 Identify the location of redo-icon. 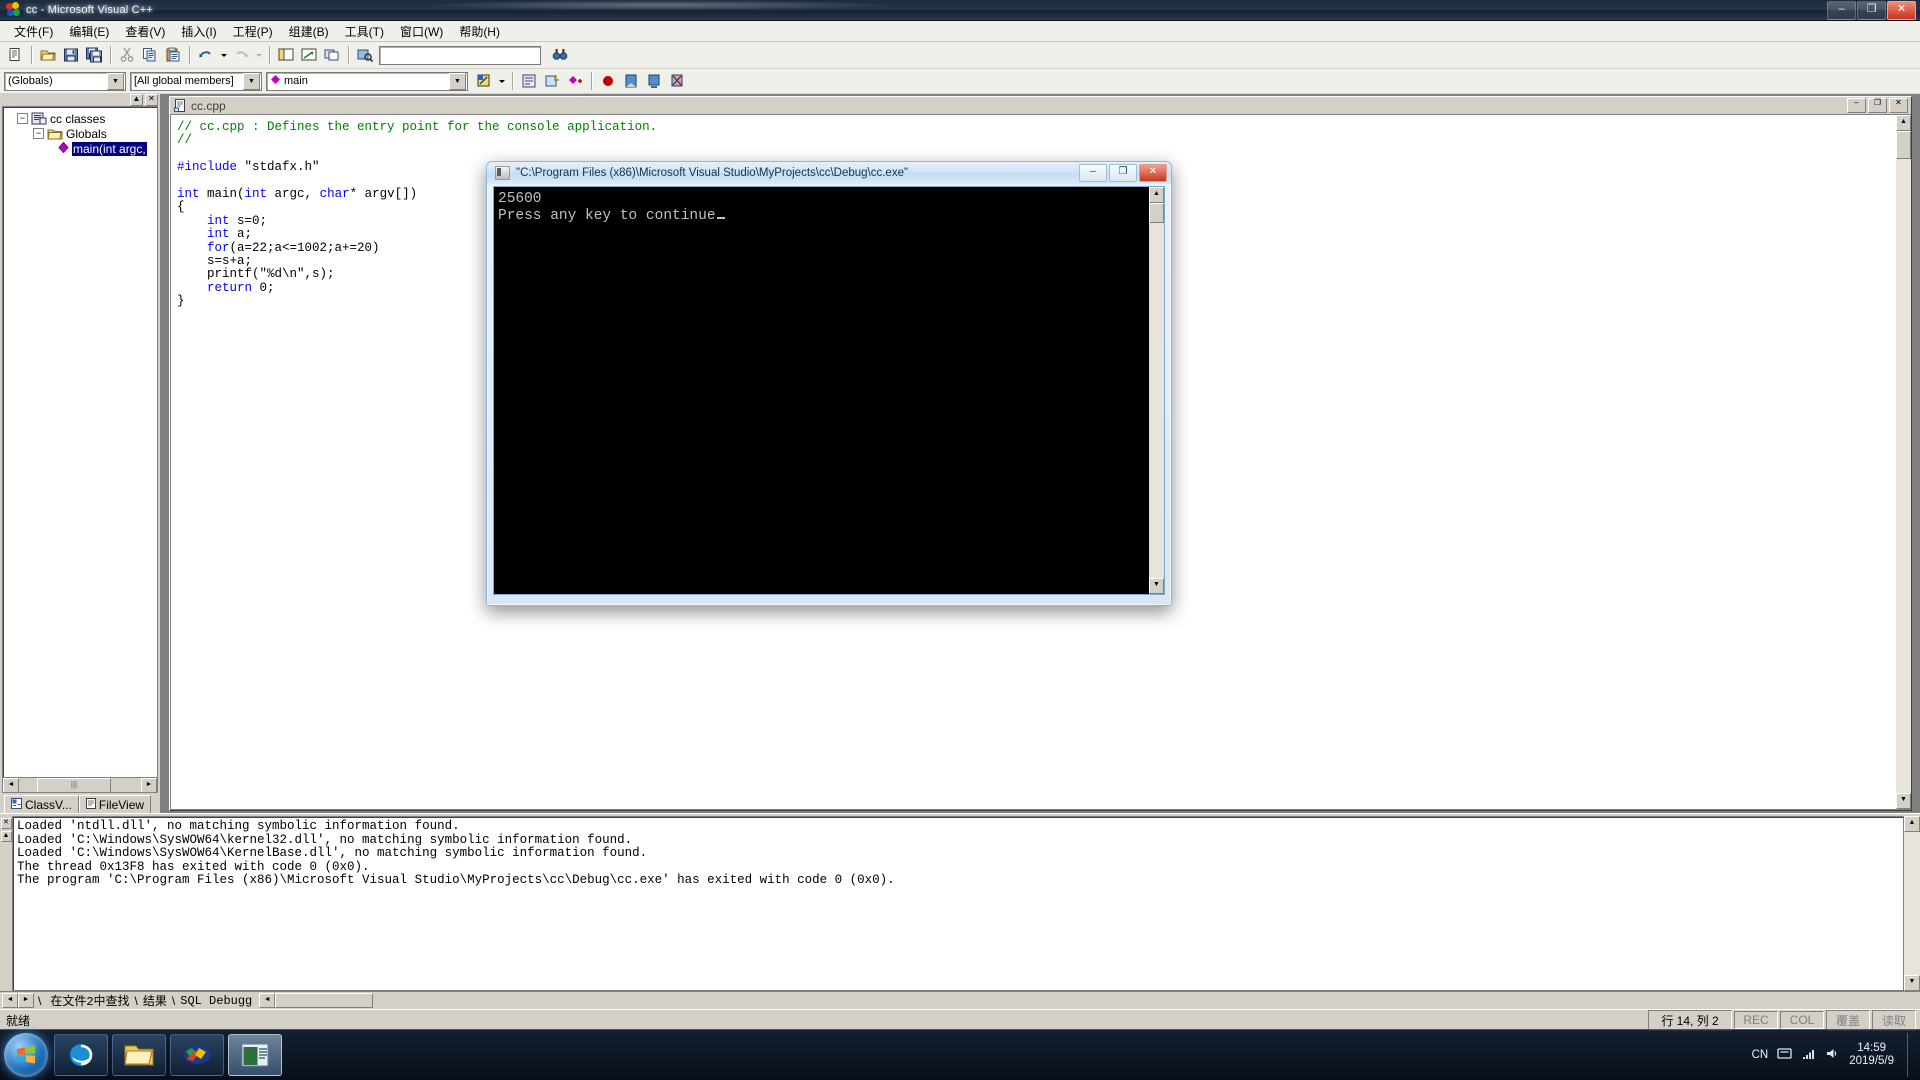
(241, 55).